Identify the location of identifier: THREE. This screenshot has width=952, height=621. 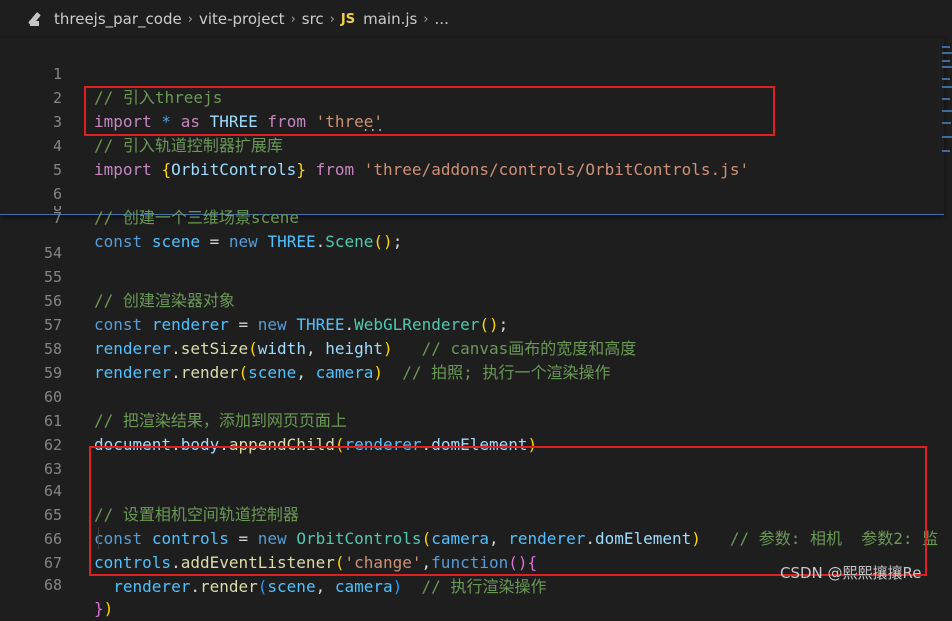
(291, 241).